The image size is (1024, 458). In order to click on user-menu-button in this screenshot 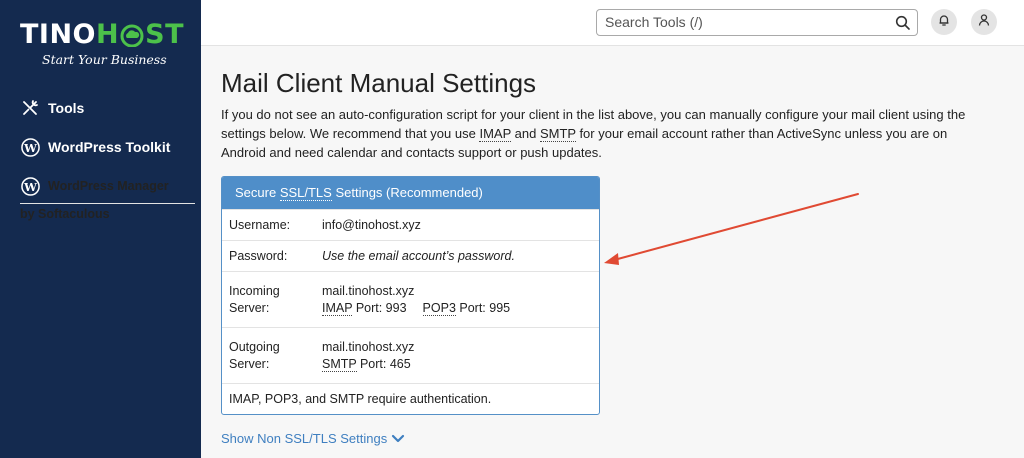, I will do `click(984, 22)`.